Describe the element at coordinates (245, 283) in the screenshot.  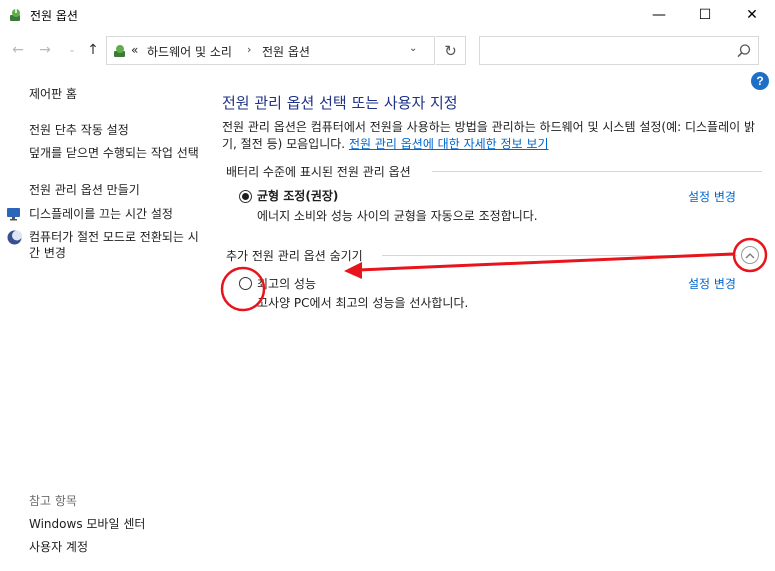
I see `plan-radio-ultimate-performance` at that location.